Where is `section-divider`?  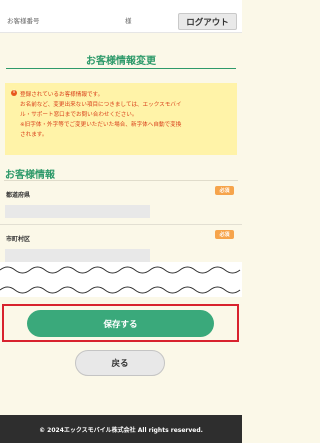
section-divider is located at coordinates (121, 180).